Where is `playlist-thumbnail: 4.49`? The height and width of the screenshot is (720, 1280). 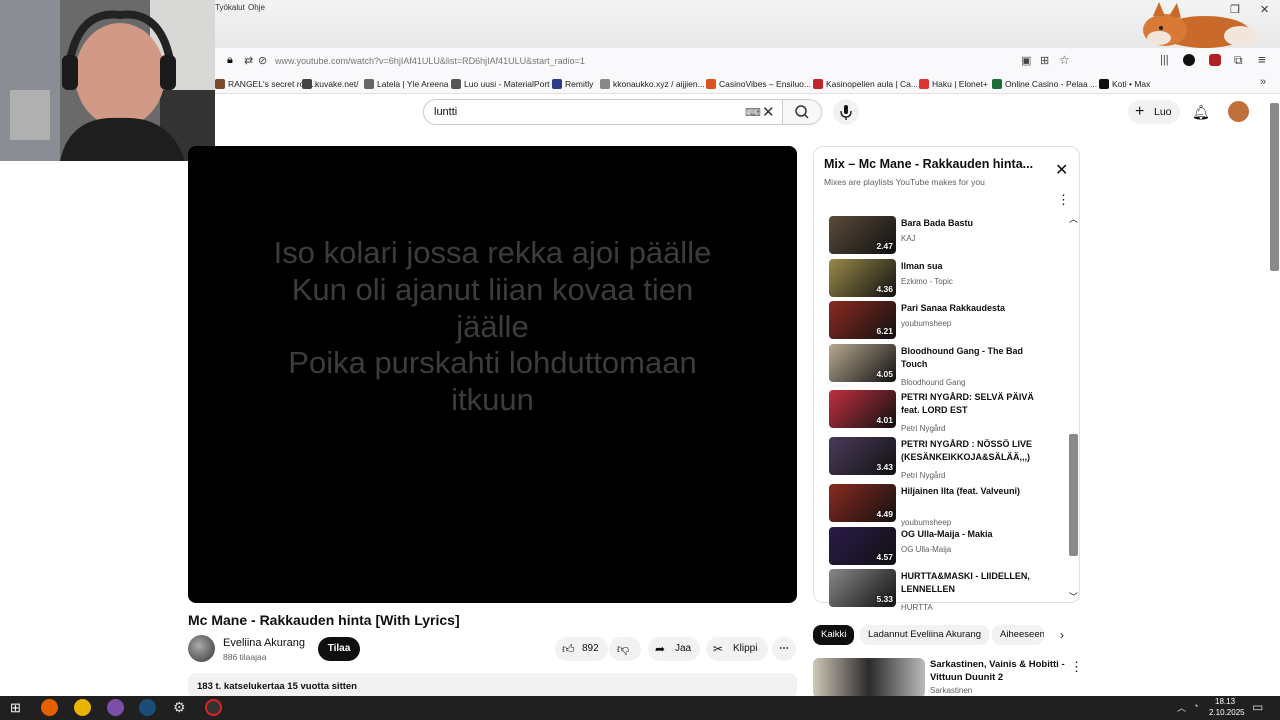
playlist-thumbnail: 4.49 is located at coordinates (862, 503).